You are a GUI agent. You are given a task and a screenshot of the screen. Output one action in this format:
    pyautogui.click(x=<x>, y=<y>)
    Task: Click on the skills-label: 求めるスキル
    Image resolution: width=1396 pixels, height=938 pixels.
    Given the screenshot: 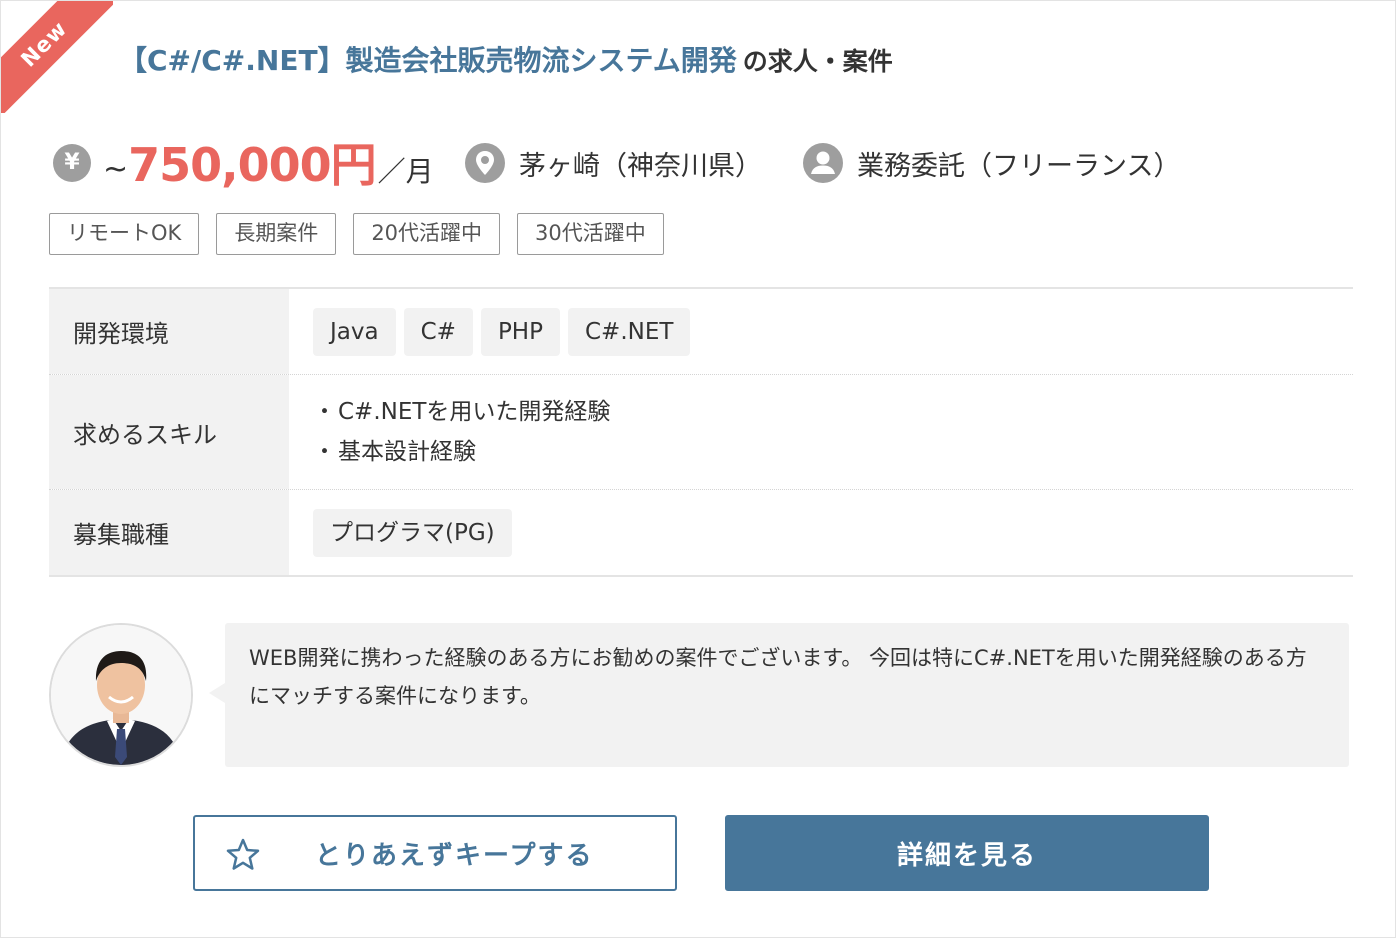 What is the action you would take?
    pyautogui.click(x=169, y=432)
    